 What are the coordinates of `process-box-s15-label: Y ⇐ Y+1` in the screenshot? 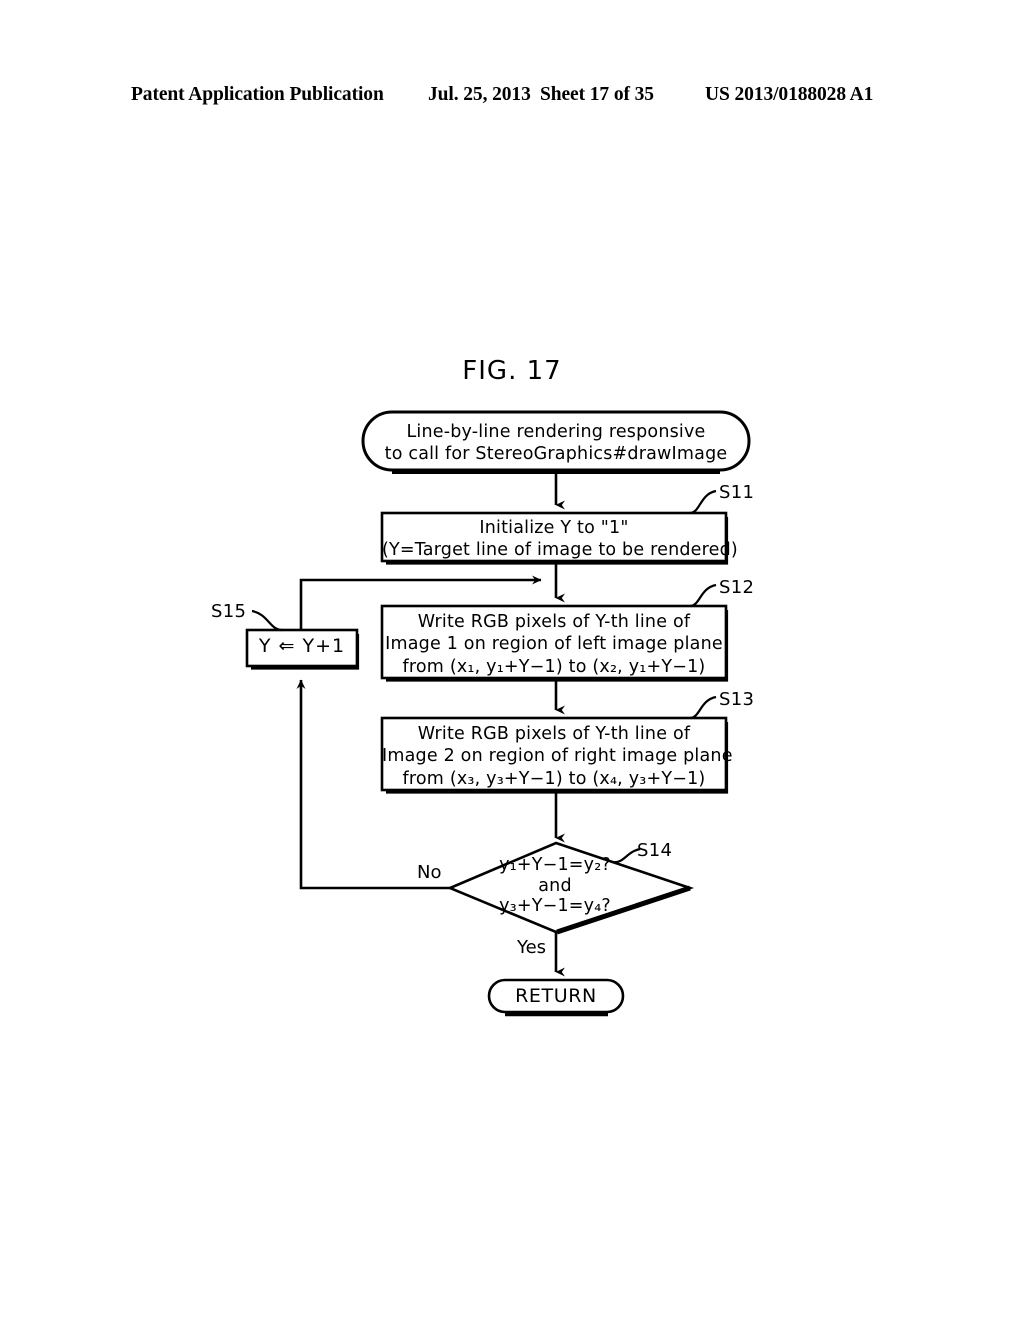 It's located at (302, 646).